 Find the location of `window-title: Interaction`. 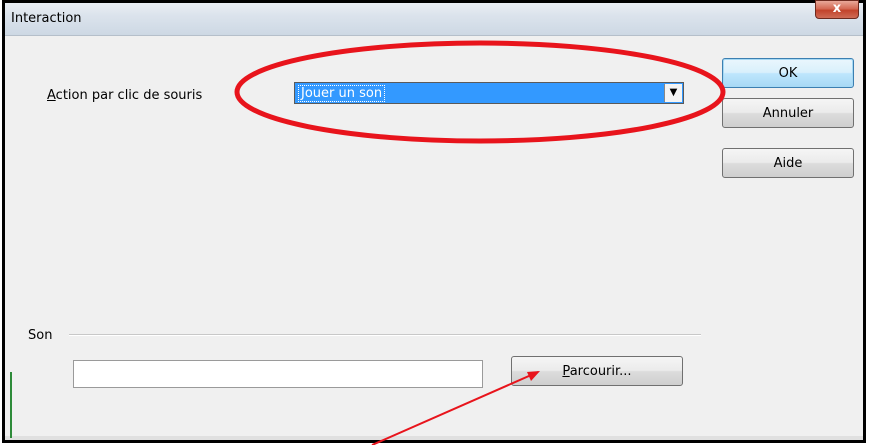

window-title: Interaction is located at coordinates (46, 18).